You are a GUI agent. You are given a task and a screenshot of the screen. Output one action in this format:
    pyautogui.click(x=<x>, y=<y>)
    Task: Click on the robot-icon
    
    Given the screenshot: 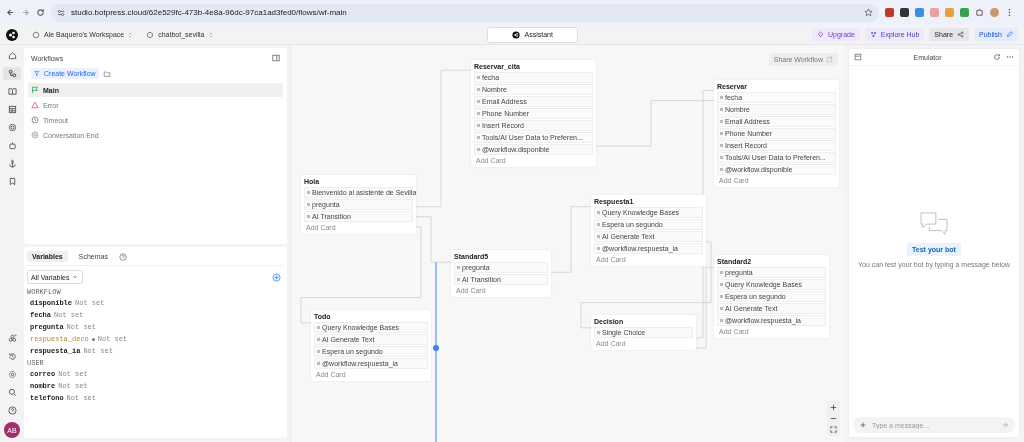 What is the action you would take?
    pyautogui.click(x=12, y=145)
    